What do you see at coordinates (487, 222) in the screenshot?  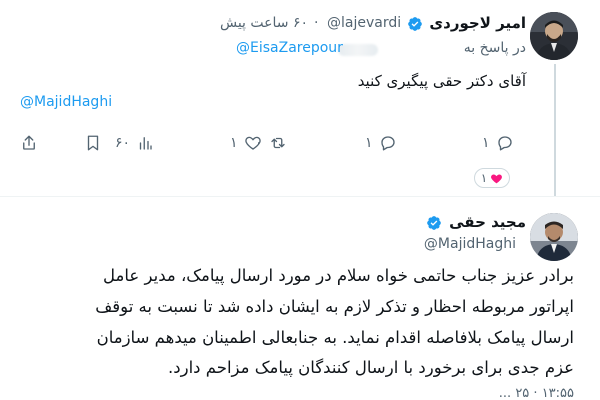 I see `author-name-2: مجید حقی` at bounding box center [487, 222].